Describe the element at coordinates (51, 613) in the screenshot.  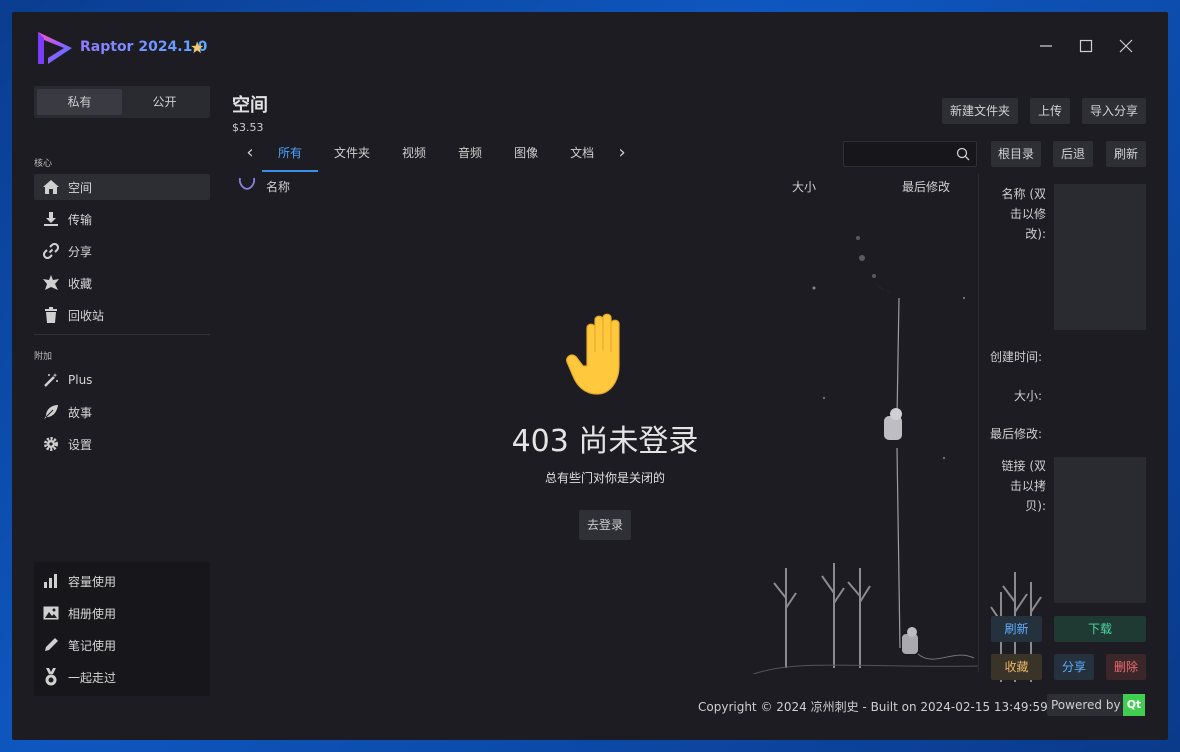
I see `image-icon` at that location.